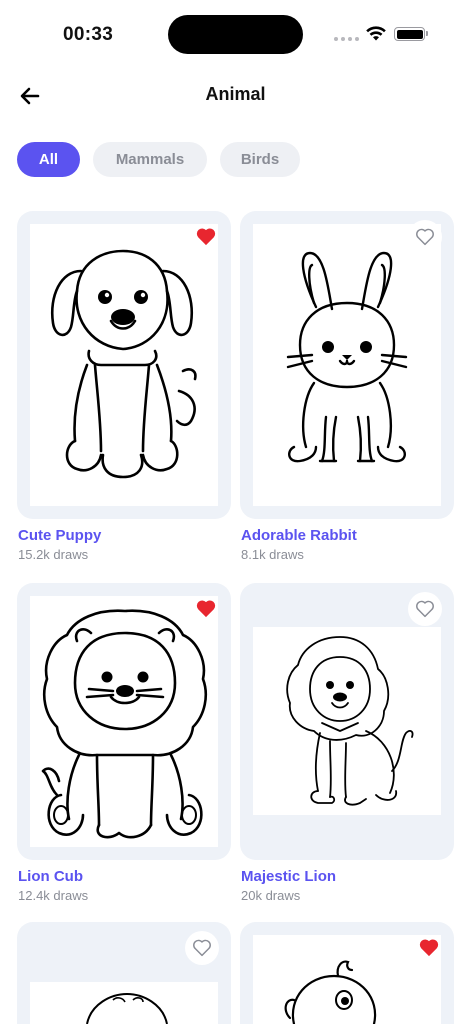  What do you see at coordinates (53, 554) in the screenshot?
I see `card-draw-count: 15.2k draws` at bounding box center [53, 554].